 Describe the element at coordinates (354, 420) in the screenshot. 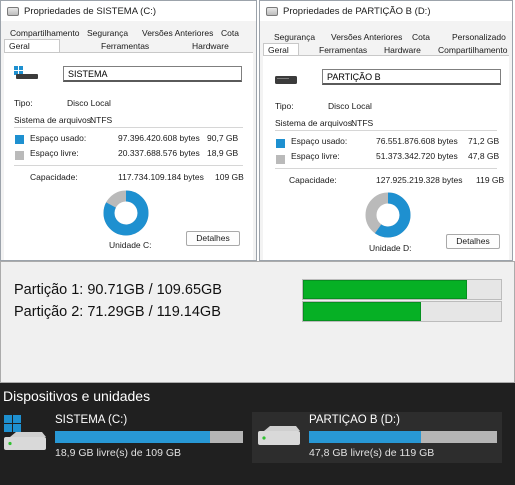

I see `drive-name: PARTIÇAO B (D:)` at that location.